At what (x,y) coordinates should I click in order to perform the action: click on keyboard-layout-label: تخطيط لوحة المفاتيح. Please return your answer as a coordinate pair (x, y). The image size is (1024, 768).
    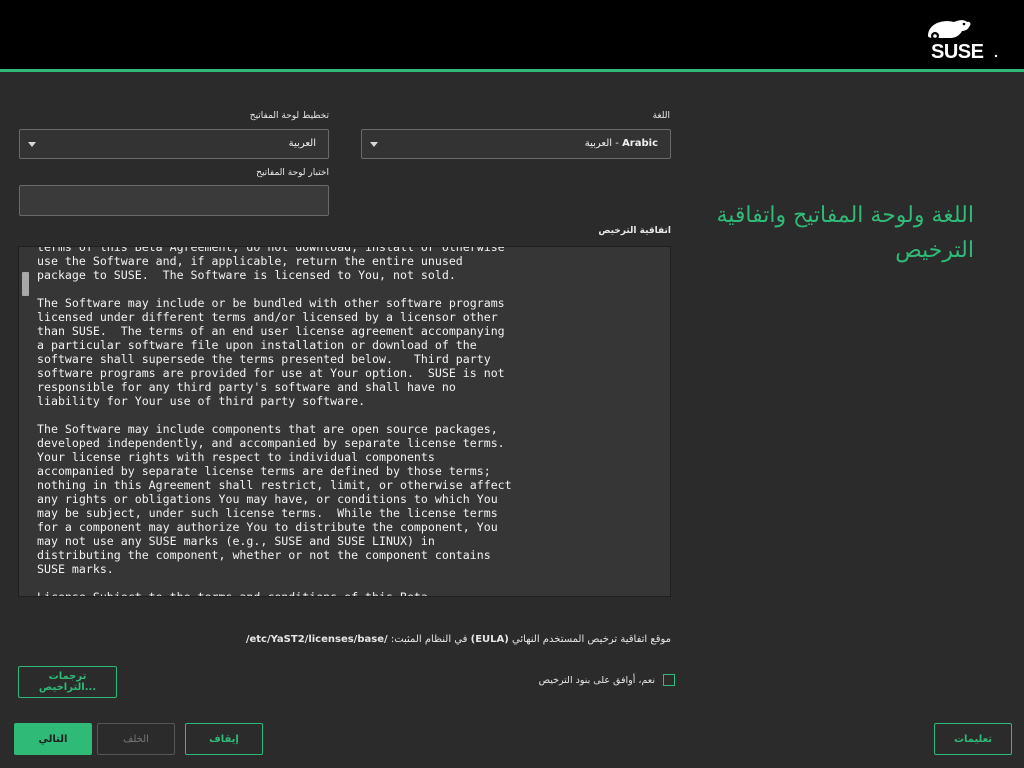
    Looking at the image, I should click on (289, 116).